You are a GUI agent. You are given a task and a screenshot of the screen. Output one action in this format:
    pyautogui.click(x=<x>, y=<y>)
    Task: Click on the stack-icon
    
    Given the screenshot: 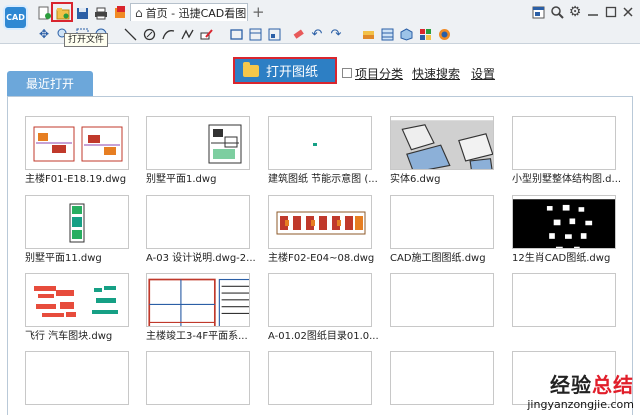 What is the action you would take?
    pyautogui.click(x=387, y=34)
    